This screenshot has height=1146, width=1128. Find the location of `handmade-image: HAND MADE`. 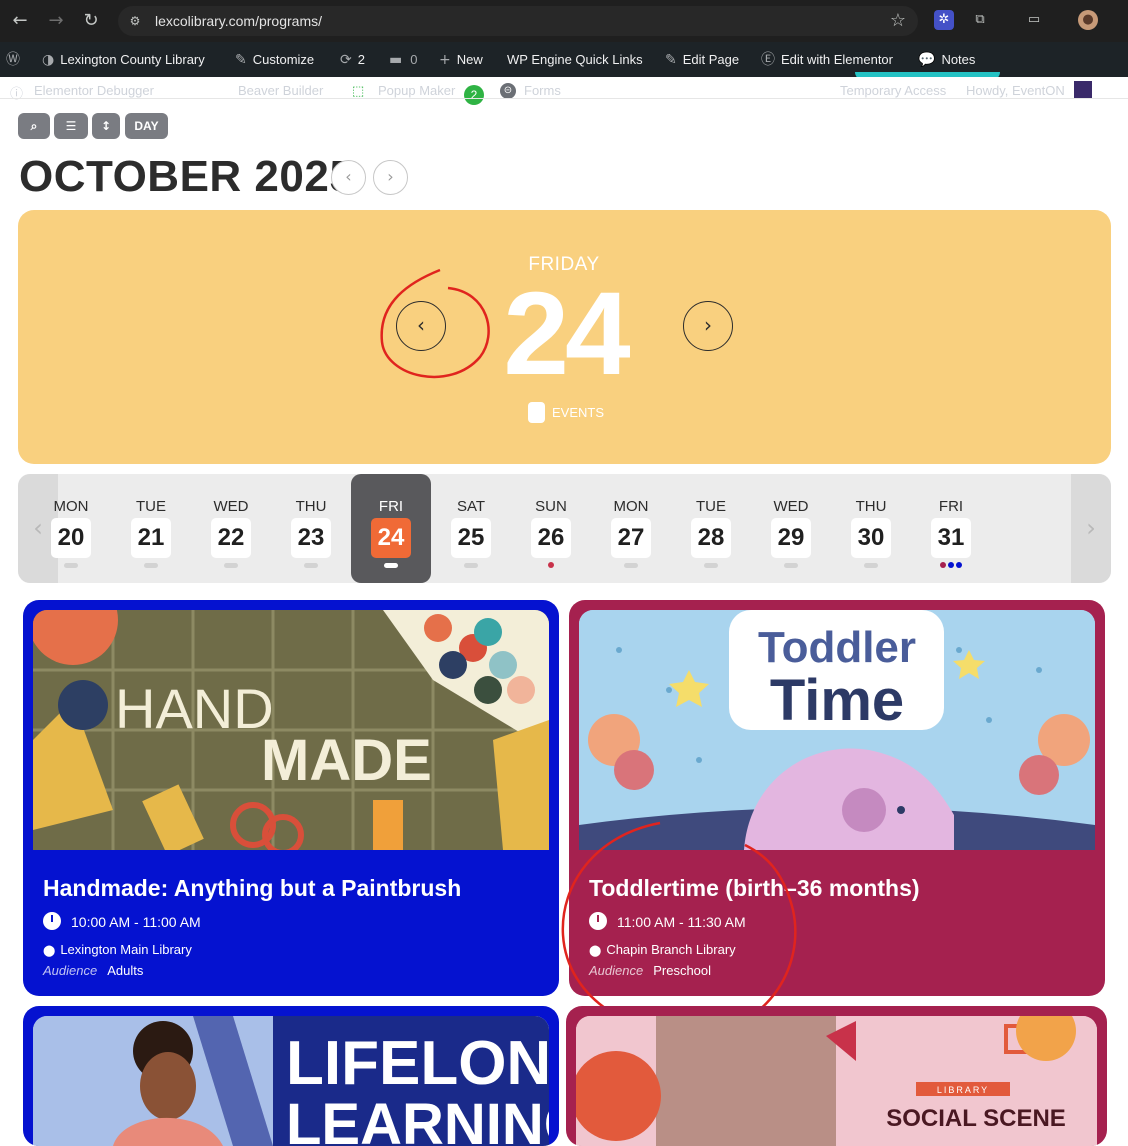

handmade-image: HAND MADE is located at coordinates (291, 730).